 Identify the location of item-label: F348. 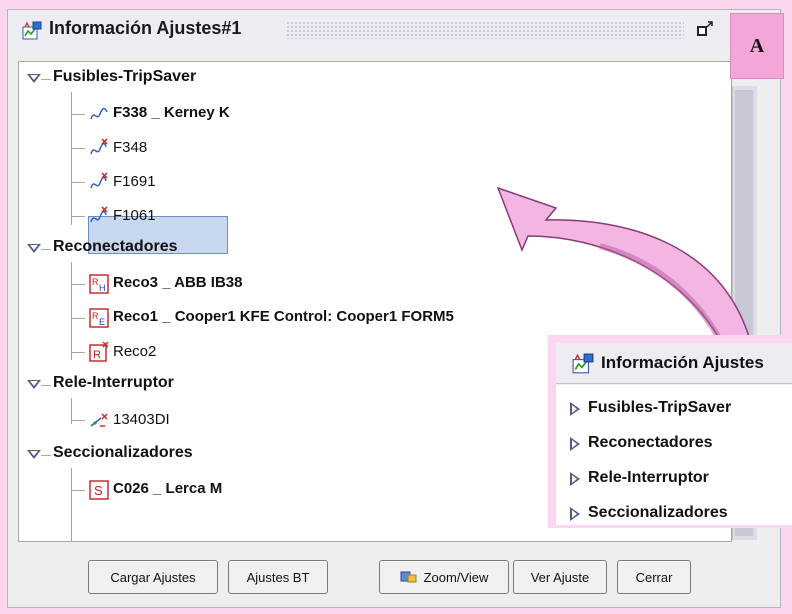
(130, 147).